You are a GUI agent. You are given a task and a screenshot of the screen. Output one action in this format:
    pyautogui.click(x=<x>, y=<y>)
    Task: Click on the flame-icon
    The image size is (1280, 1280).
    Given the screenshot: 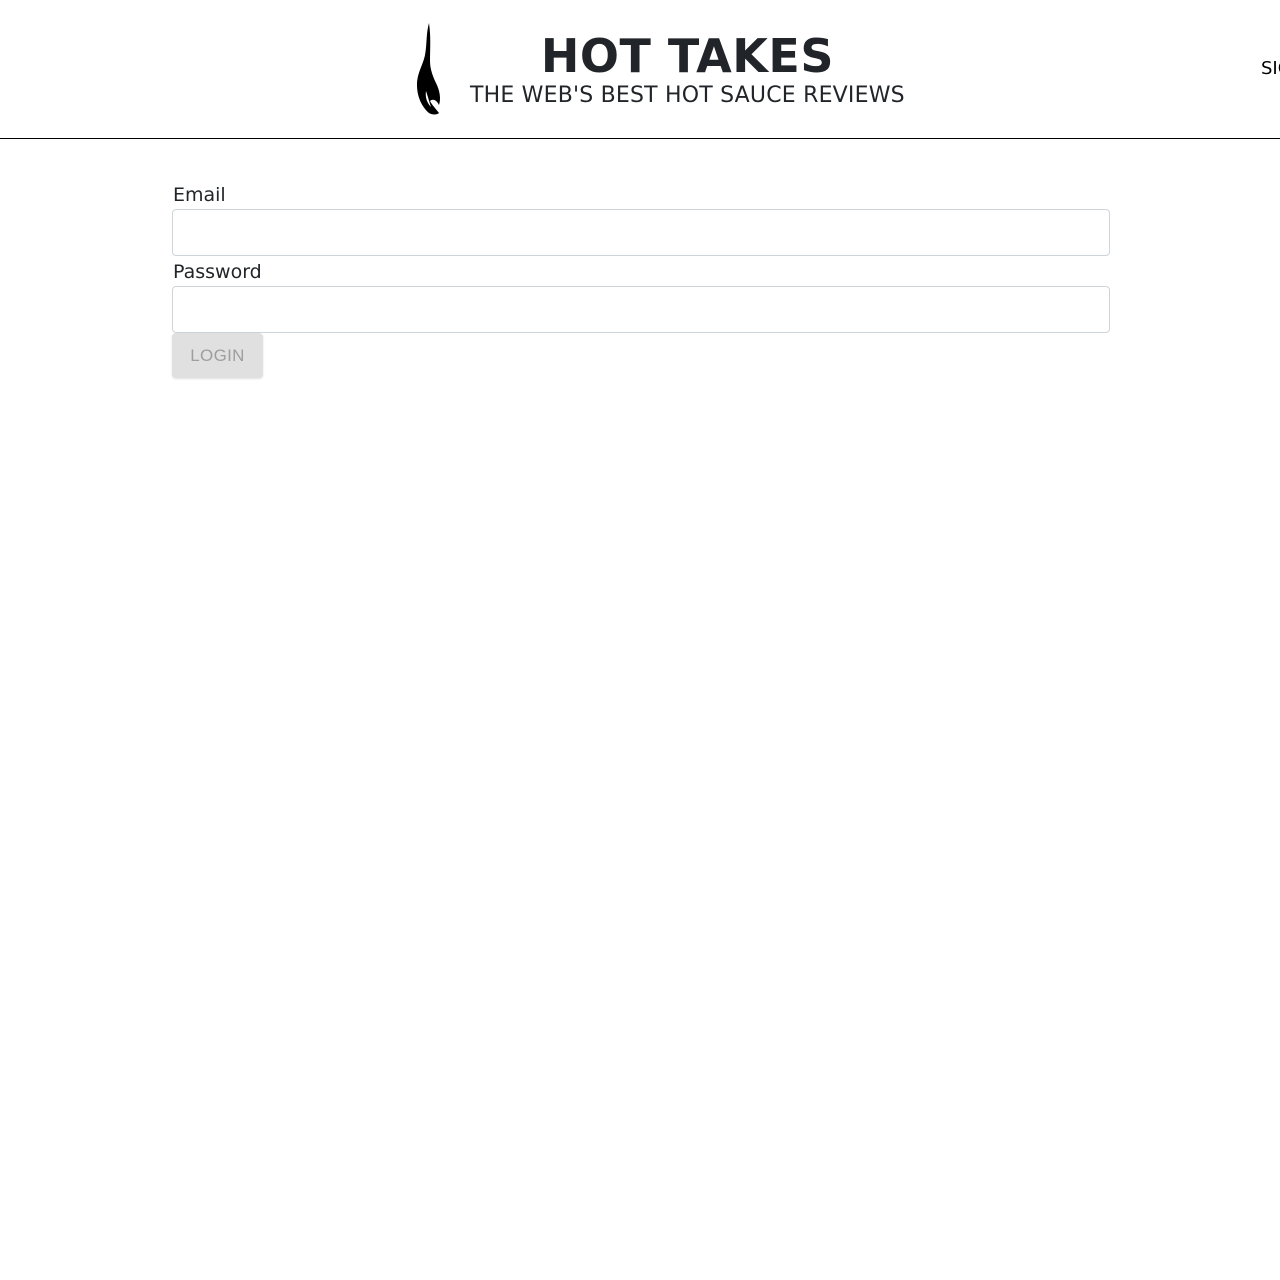 What is the action you would take?
    pyautogui.click(x=428, y=69)
    